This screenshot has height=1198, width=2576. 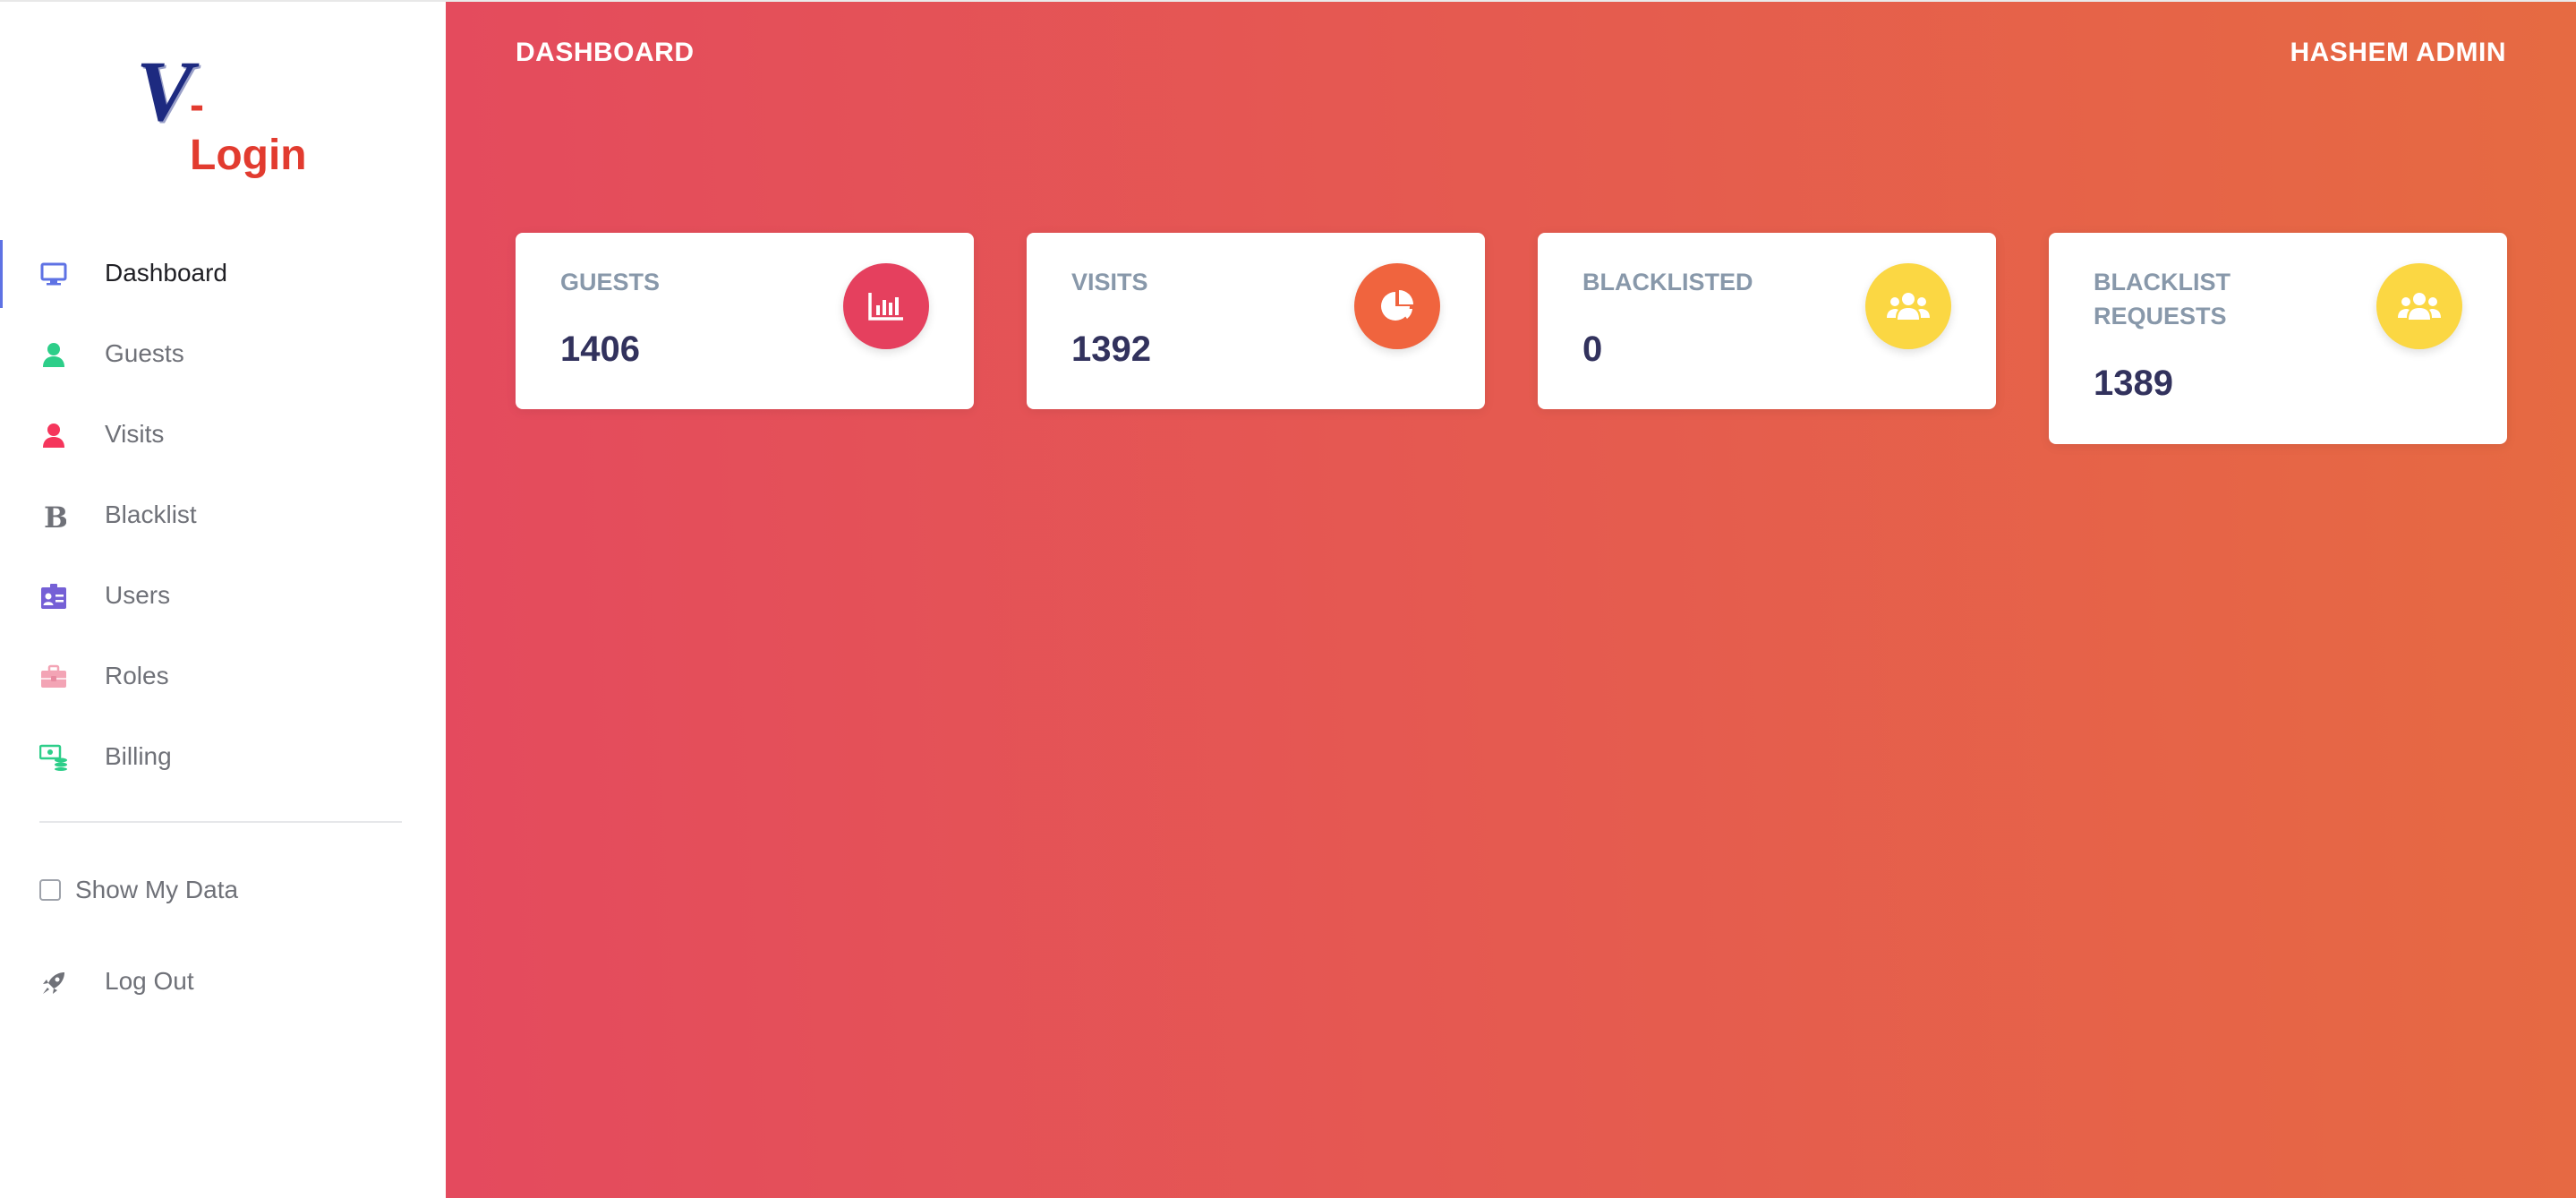 I want to click on sidebar-item-blacklist: B Blacklist, so click(x=223, y=515).